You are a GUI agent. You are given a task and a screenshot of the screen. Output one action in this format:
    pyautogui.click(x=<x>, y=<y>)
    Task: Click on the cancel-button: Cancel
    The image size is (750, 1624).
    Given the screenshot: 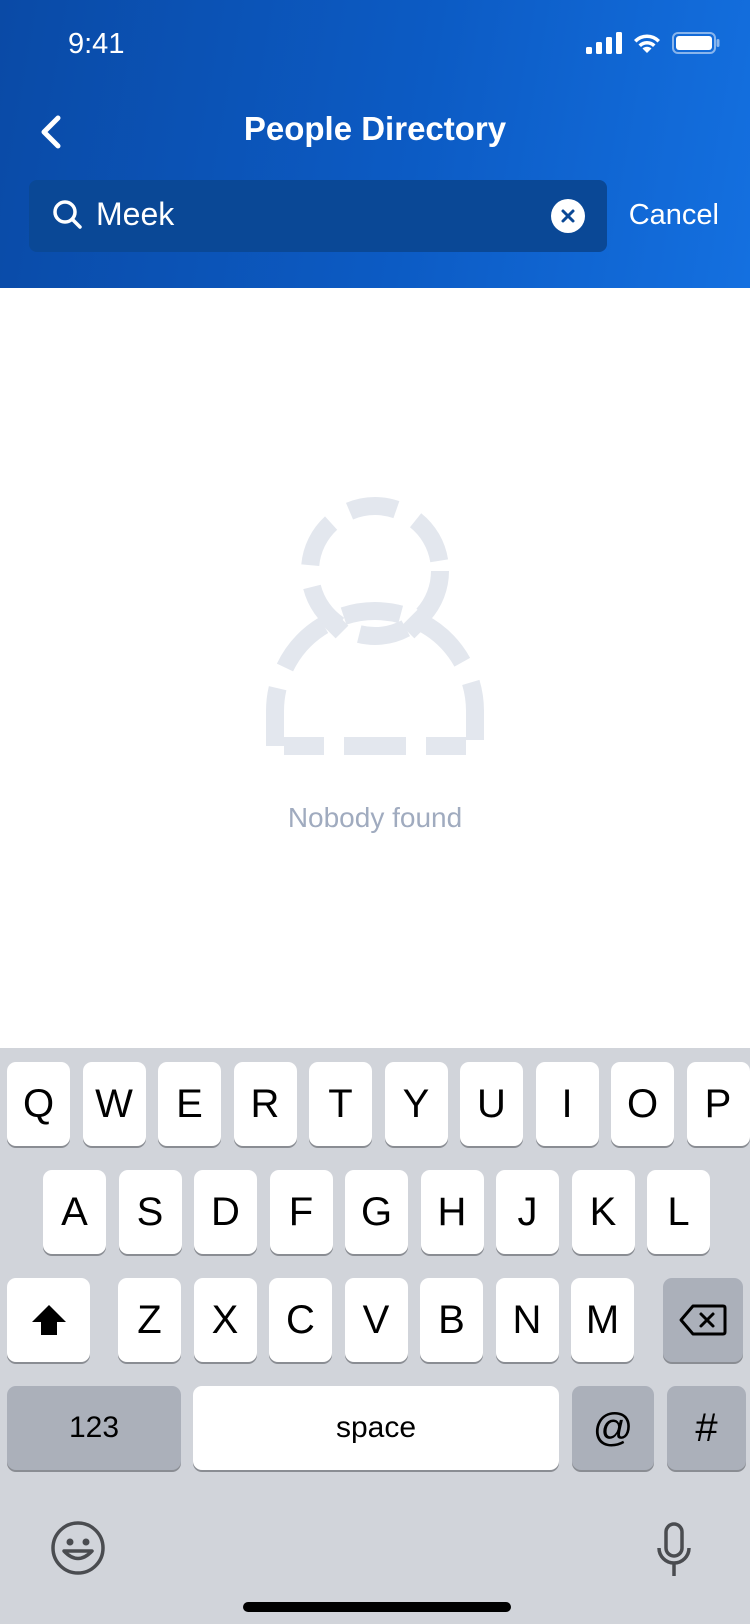 What is the action you would take?
    pyautogui.click(x=674, y=215)
    